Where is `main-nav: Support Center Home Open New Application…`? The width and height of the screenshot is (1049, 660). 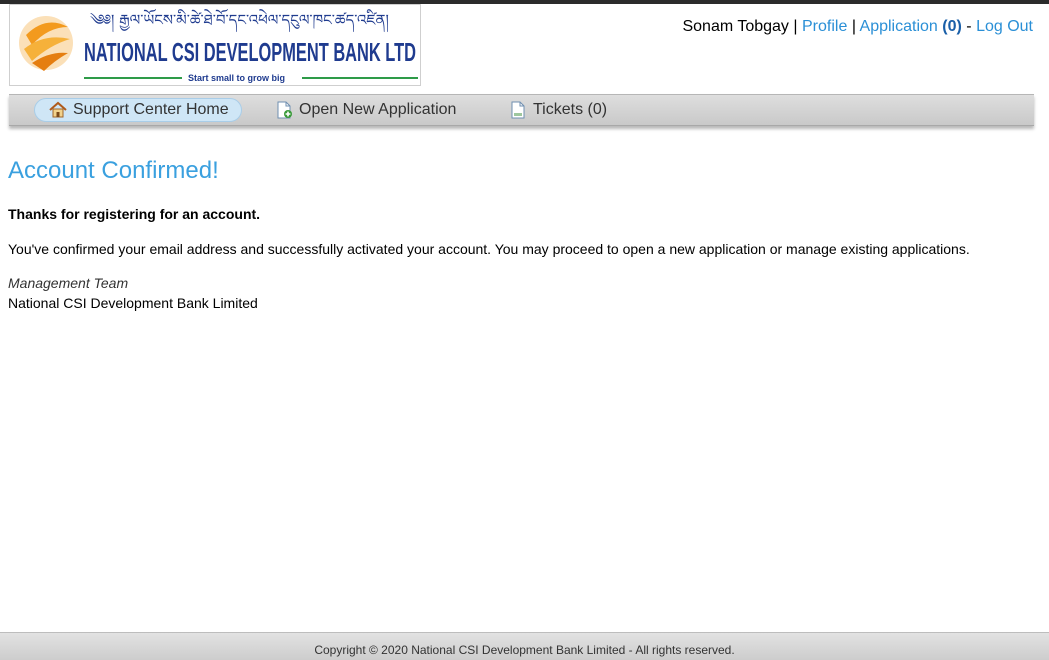
main-nav: Support Center Home Open New Application… is located at coordinates (521, 110).